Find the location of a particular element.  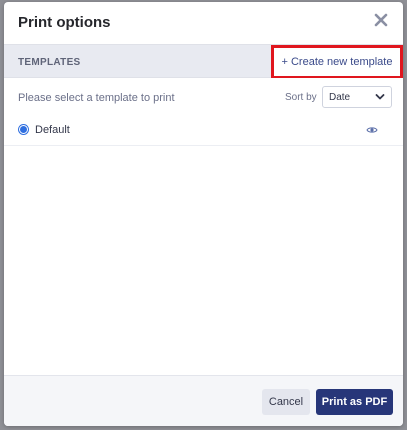

eye-icon is located at coordinates (372, 130).